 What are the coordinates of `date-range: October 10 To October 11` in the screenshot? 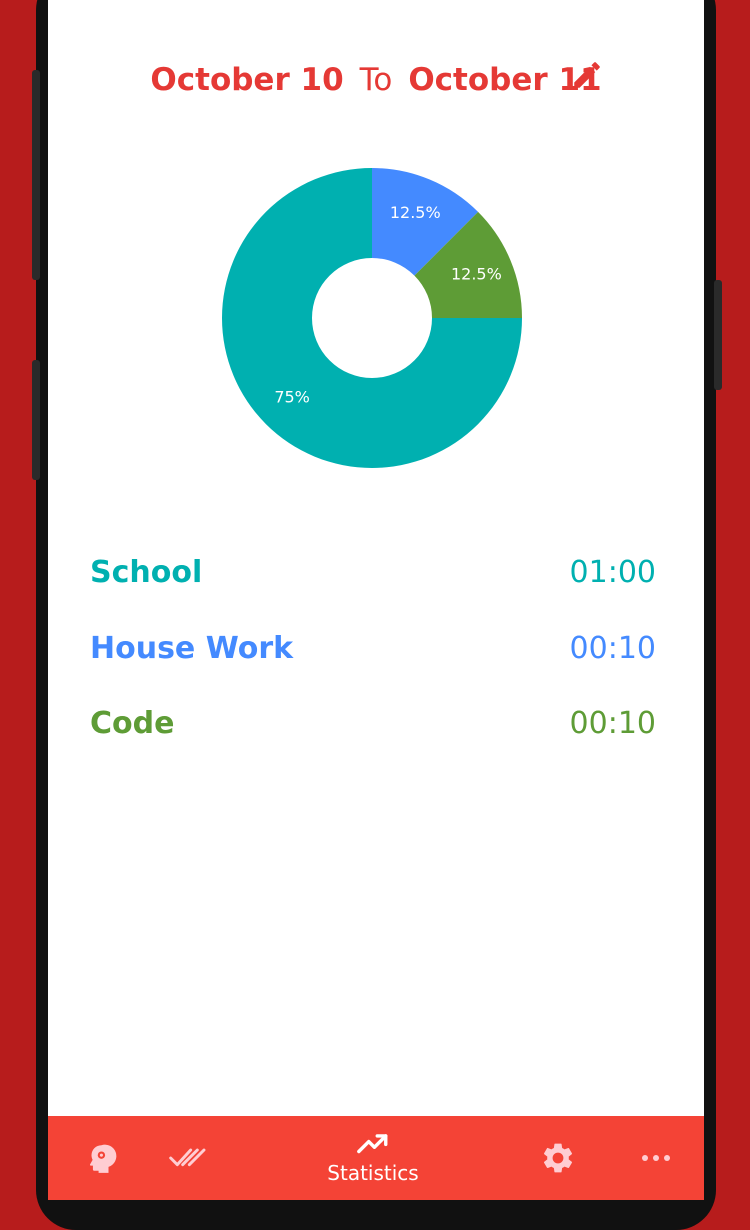 It's located at (376, 80).